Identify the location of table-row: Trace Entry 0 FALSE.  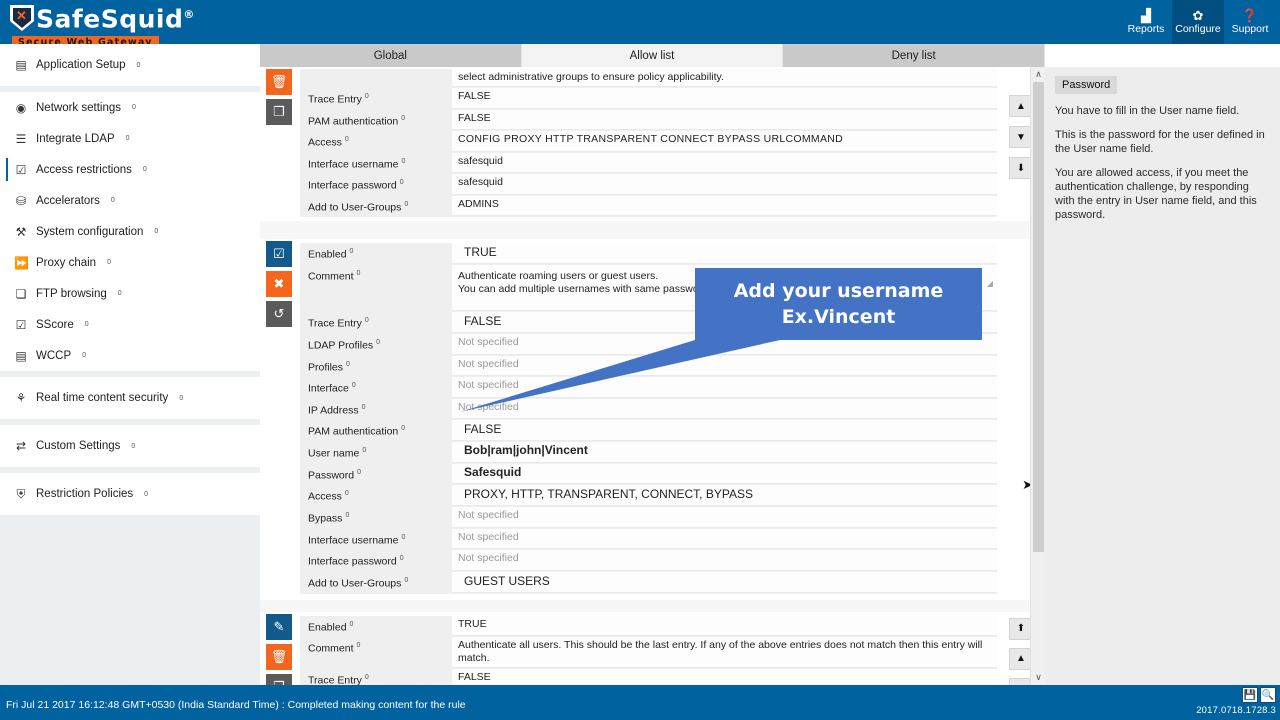
(648, 323).